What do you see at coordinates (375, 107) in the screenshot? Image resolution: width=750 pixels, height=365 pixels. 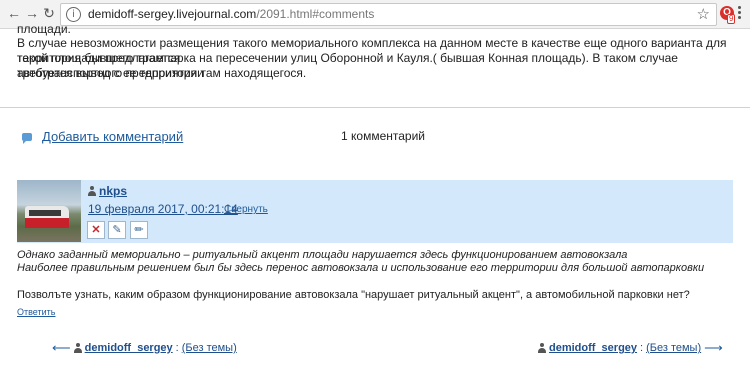 I see `divider` at bounding box center [375, 107].